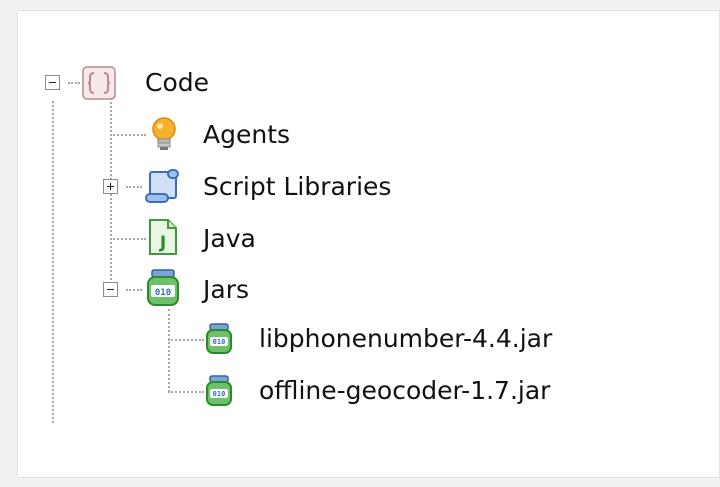  What do you see at coordinates (404, 391) in the screenshot?
I see `tree-item-offline-geocoder-jar: offline-geocoder-1.7.jar` at bounding box center [404, 391].